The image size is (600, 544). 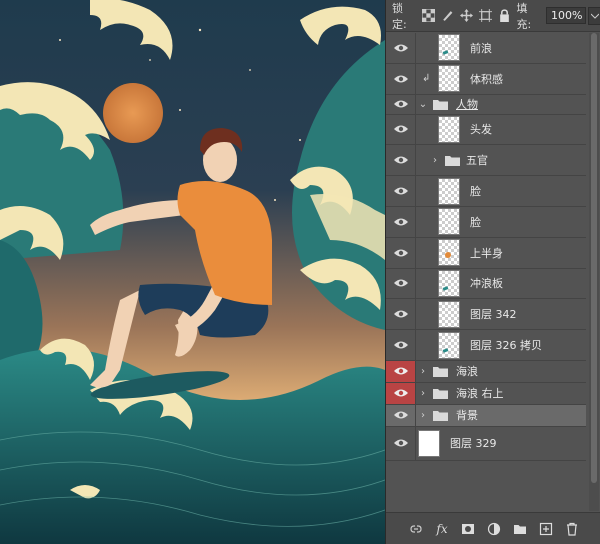 What do you see at coordinates (473, 444) in the screenshot?
I see `layer-name: 图层 329` at bounding box center [473, 444].